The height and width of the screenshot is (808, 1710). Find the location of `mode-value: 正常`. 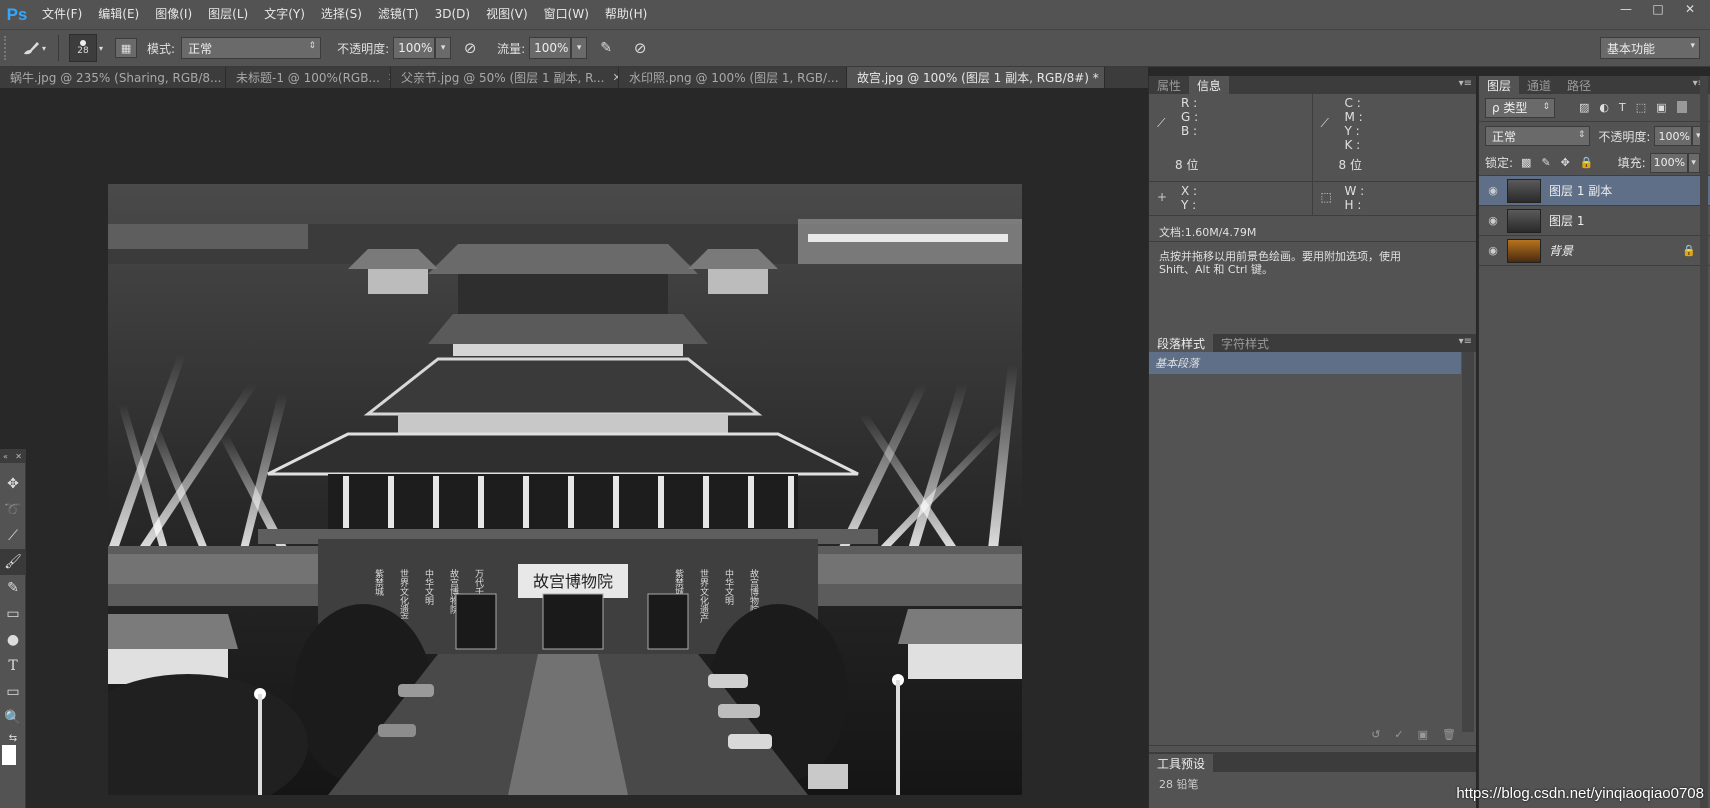

mode-value: 正常 is located at coordinates (200, 48).